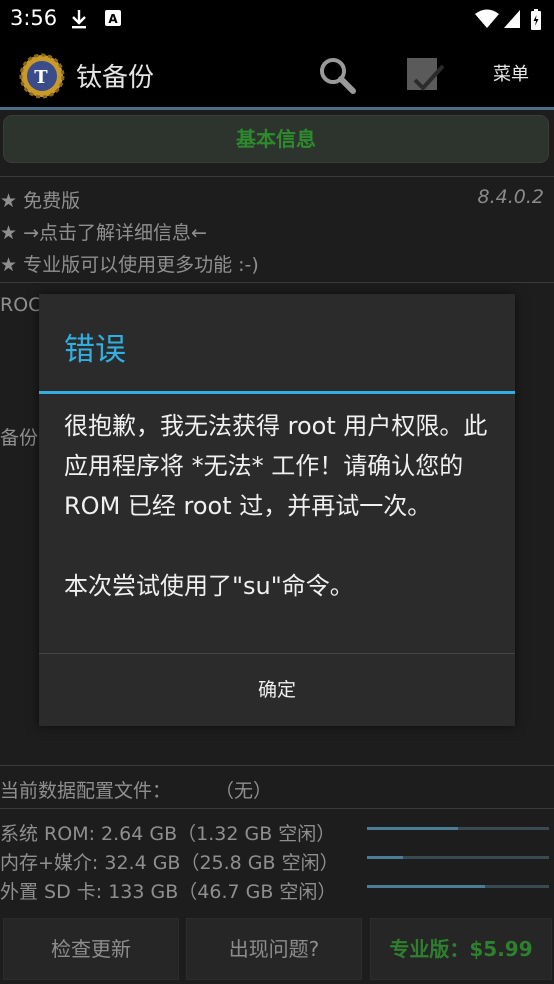  I want to click on storage-sd-bar, so click(458, 886).